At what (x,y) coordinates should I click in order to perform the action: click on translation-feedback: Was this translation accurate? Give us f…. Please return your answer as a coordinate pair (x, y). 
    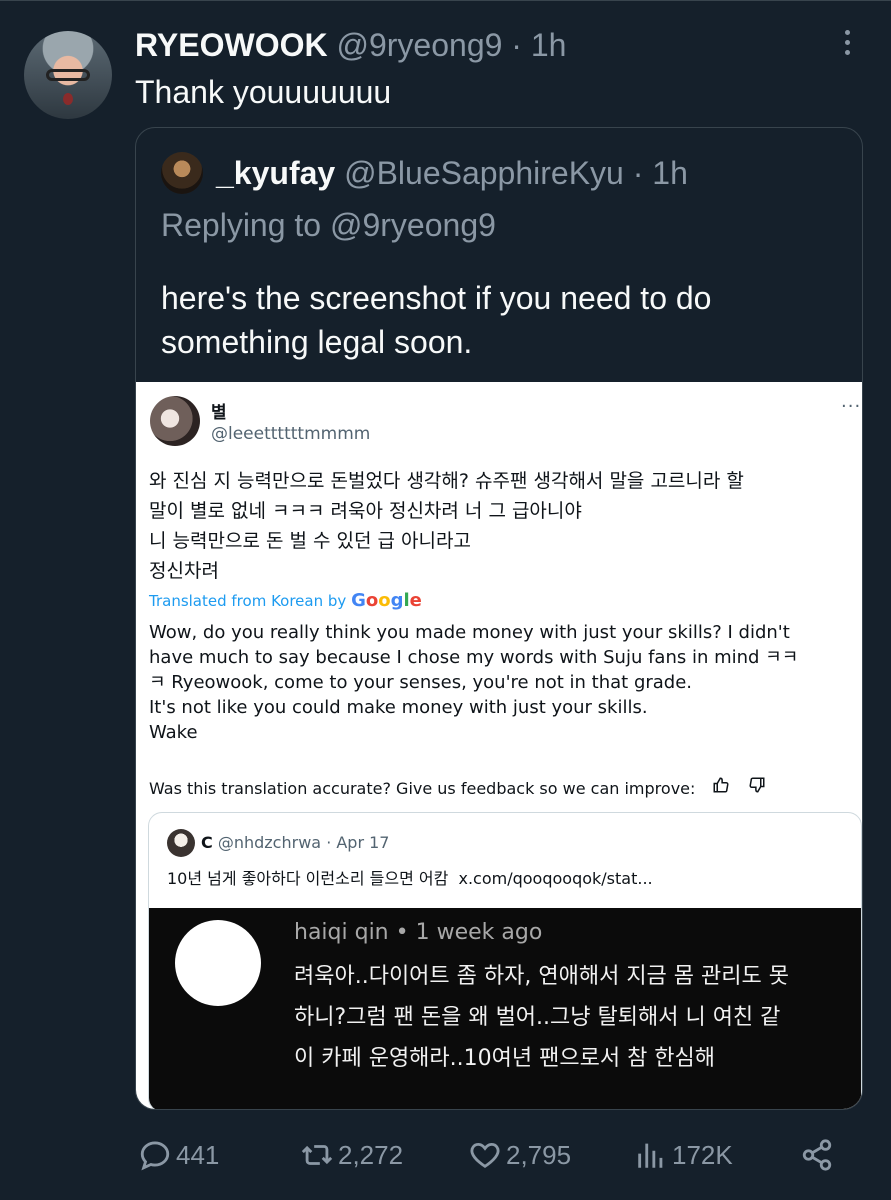
    Looking at the image, I should click on (457, 787).